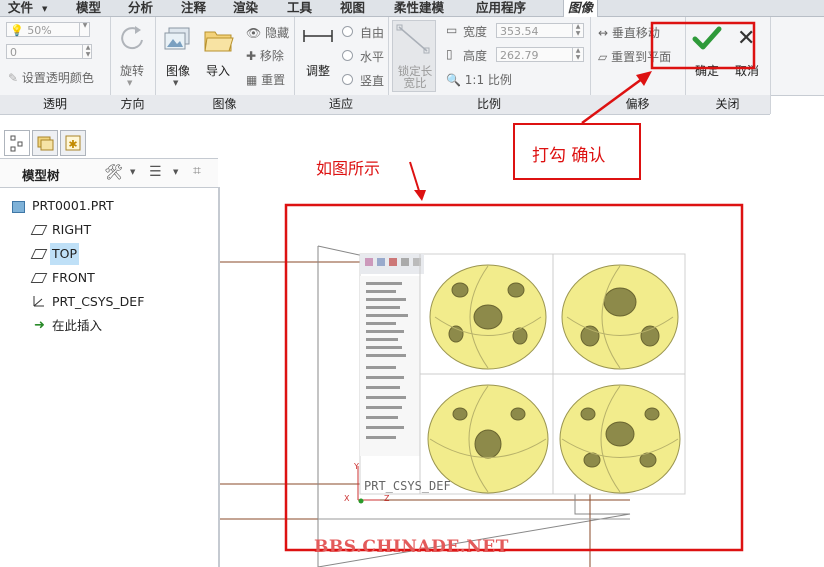 This screenshot has height=567, width=824. What do you see at coordinates (132, 71) in the screenshot?
I see `rotate-label: 旋转` at bounding box center [132, 71].